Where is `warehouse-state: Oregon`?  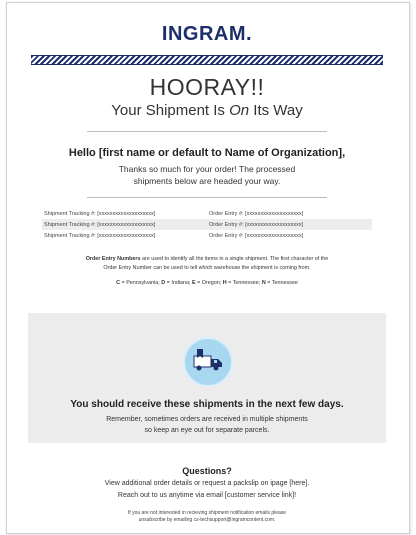
warehouse-state: Oregon is located at coordinates (210, 283).